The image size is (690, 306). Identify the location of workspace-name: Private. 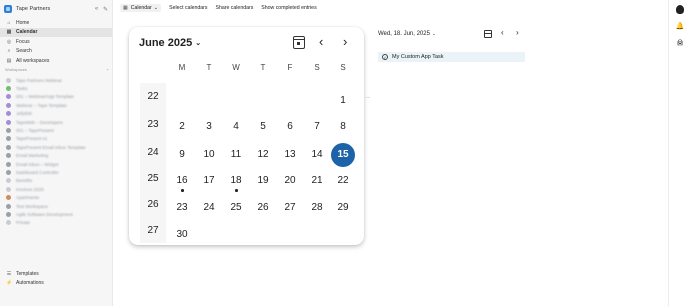
(23, 223).